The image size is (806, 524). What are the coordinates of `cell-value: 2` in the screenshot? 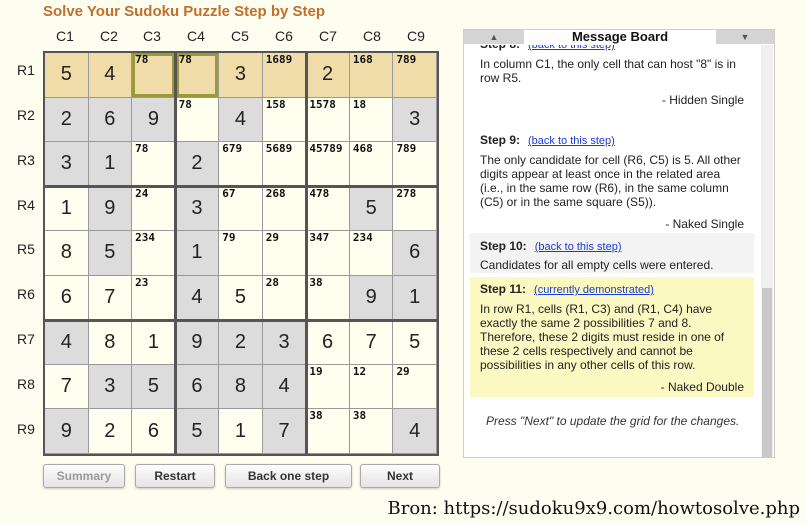 It's located at (240, 341).